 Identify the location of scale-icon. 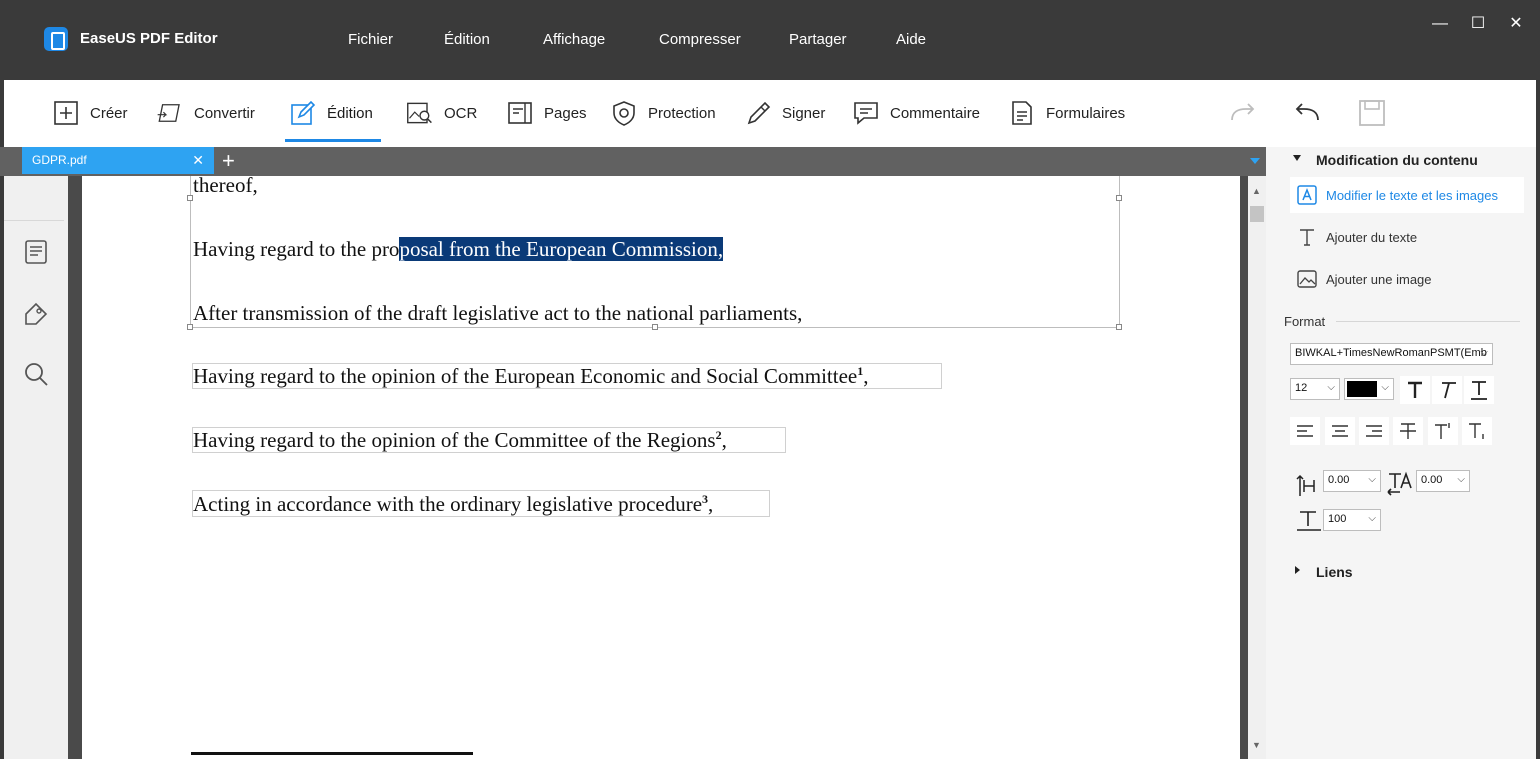
(1309, 521).